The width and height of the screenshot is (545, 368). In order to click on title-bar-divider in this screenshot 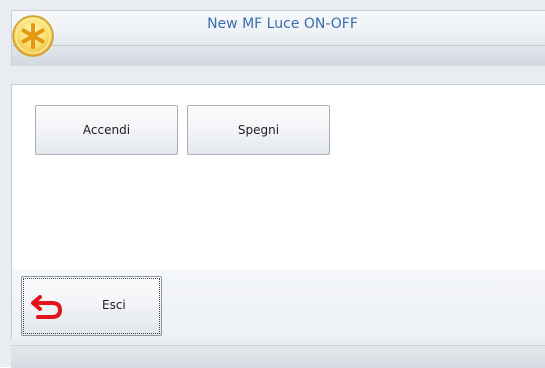, I will do `click(278, 45)`.